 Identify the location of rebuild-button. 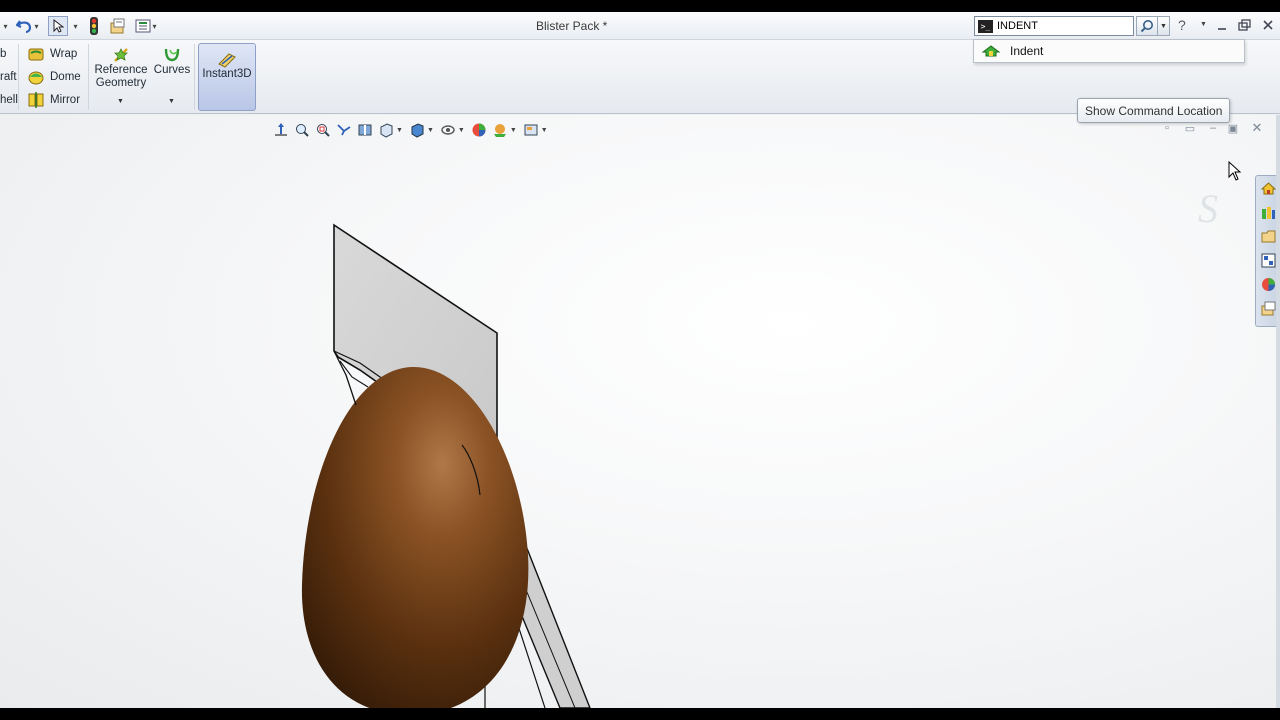
(94, 26).